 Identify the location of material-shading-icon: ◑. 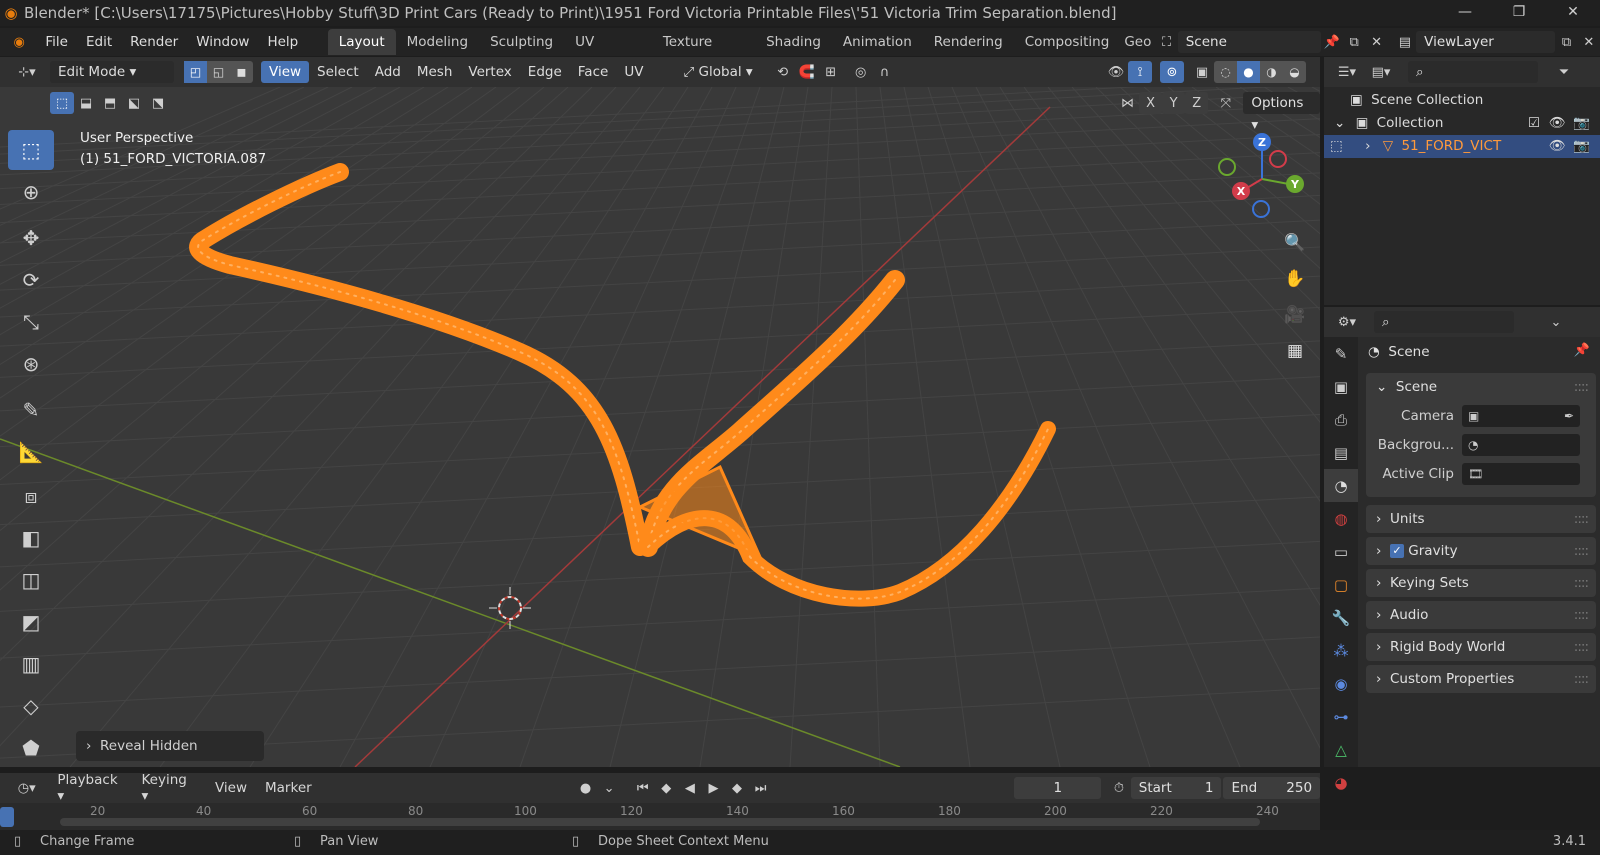
(1271, 72).